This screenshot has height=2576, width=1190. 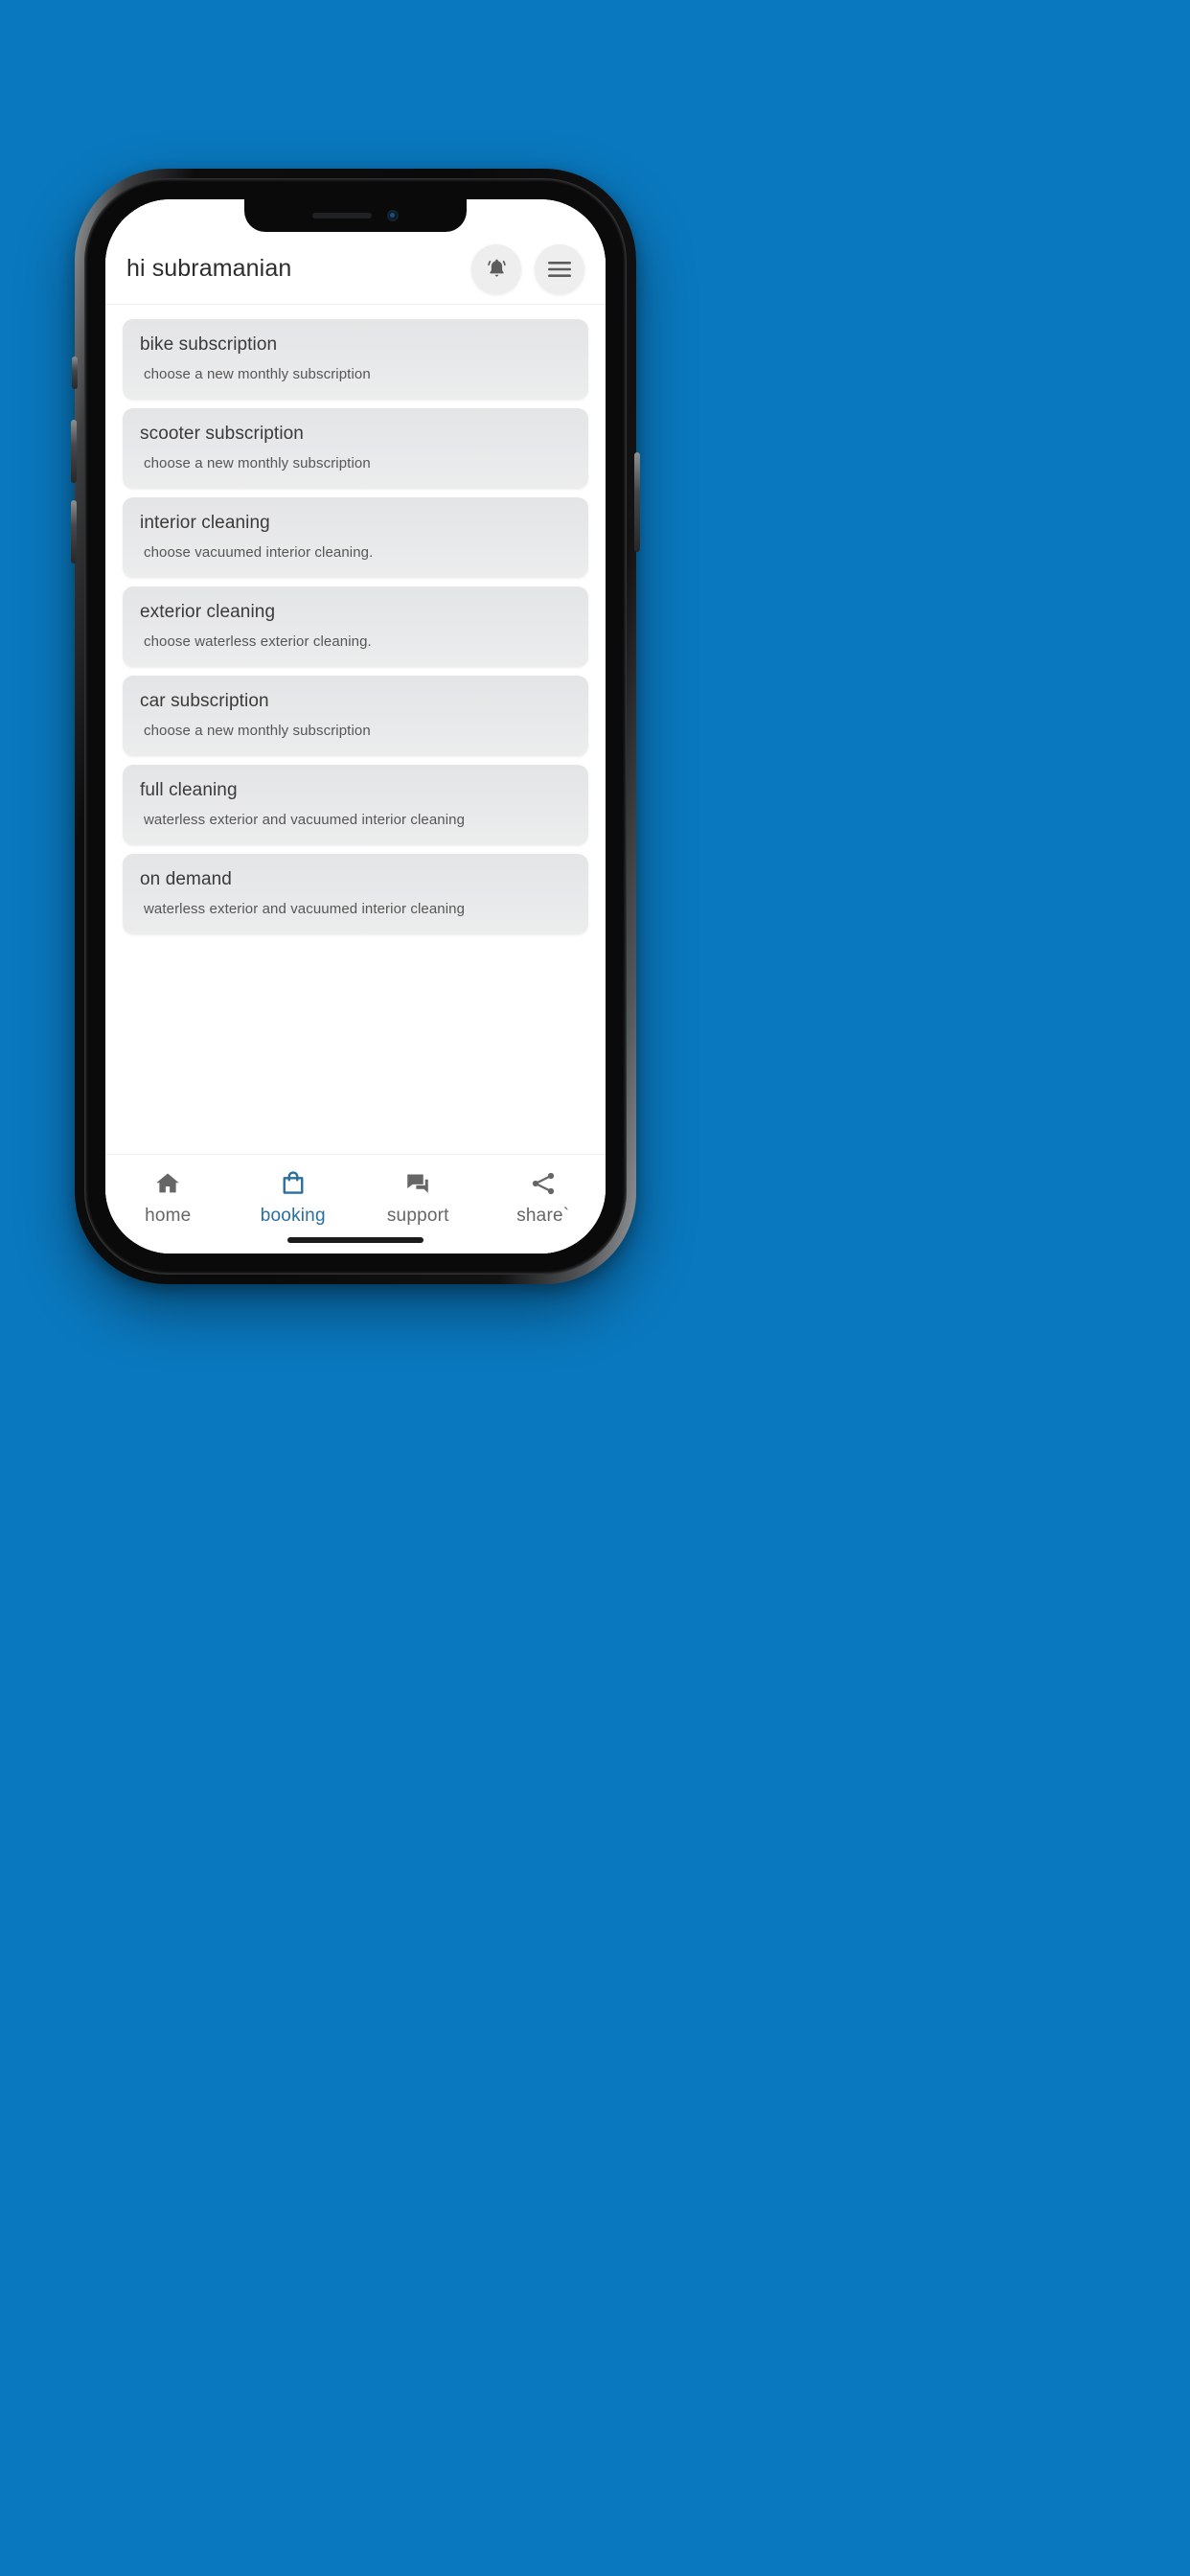 I want to click on nav-item-booking: booking, so click(x=294, y=1197).